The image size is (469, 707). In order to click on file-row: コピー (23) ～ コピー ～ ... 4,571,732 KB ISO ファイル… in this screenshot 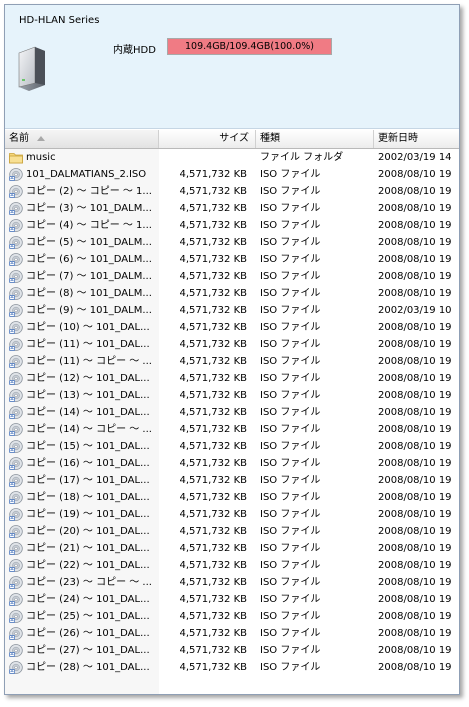, I will do `click(232, 582)`.